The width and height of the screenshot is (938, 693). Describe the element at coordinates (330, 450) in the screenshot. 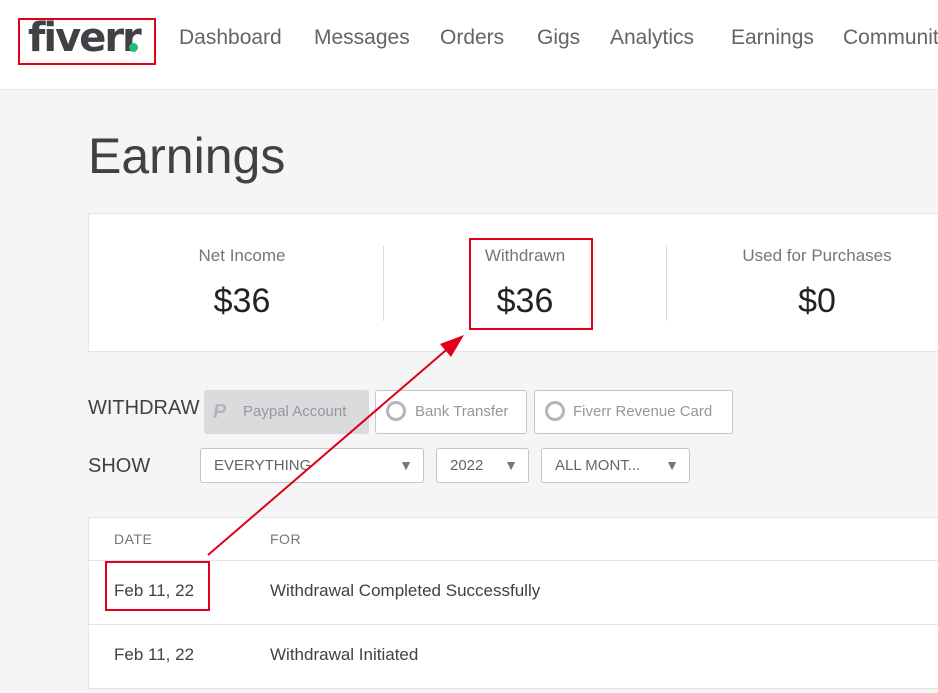

I see `arrow-line` at that location.